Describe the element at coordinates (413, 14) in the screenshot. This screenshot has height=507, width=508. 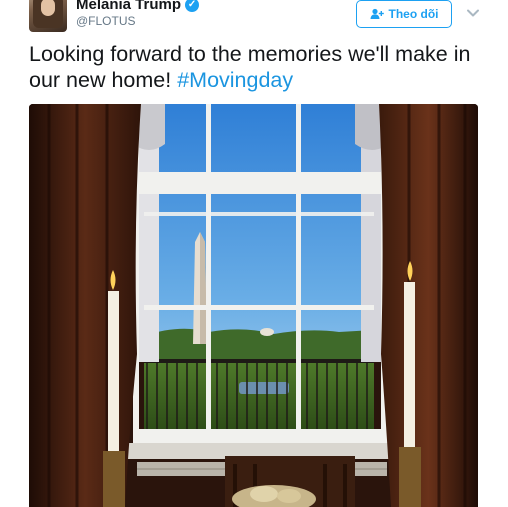
I see `follow-button-label: Theo dõi` at that location.